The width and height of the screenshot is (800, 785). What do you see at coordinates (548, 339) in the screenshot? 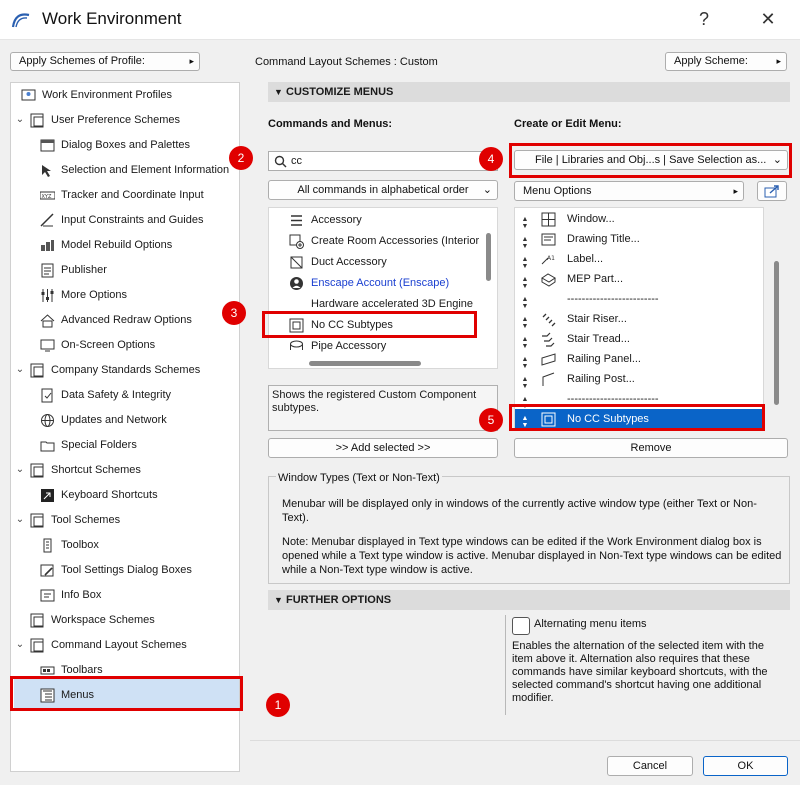
I see `stair-tread-icon` at bounding box center [548, 339].